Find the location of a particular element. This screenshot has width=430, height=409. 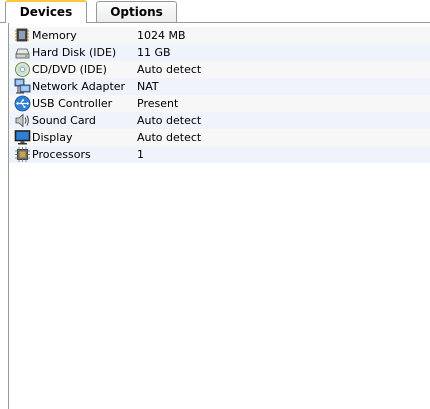

usb-icon is located at coordinates (22, 103).